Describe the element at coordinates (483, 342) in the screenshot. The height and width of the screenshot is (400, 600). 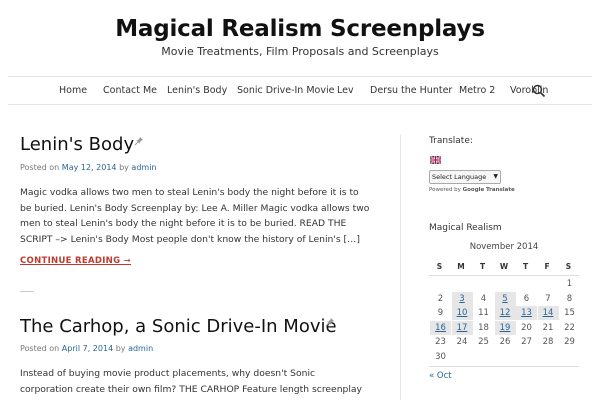
I see `calendar-day: 25` at that location.